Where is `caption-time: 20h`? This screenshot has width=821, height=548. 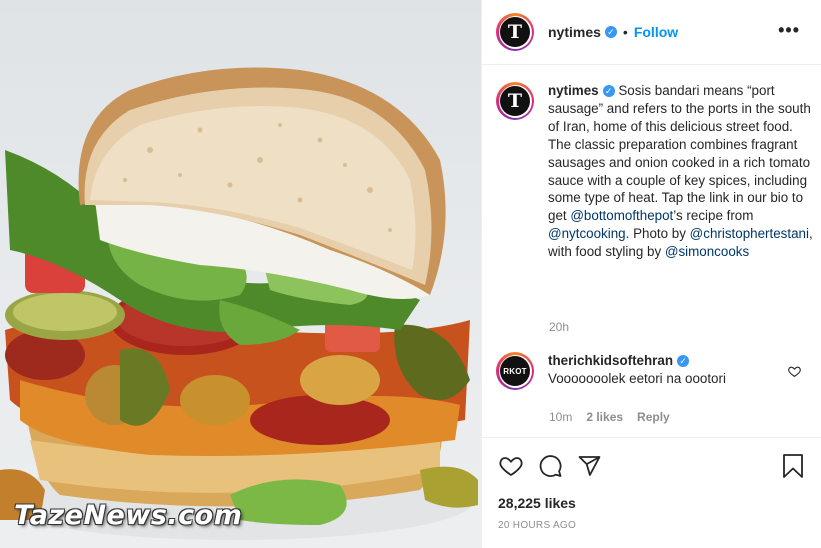 caption-time: 20h is located at coordinates (559, 327).